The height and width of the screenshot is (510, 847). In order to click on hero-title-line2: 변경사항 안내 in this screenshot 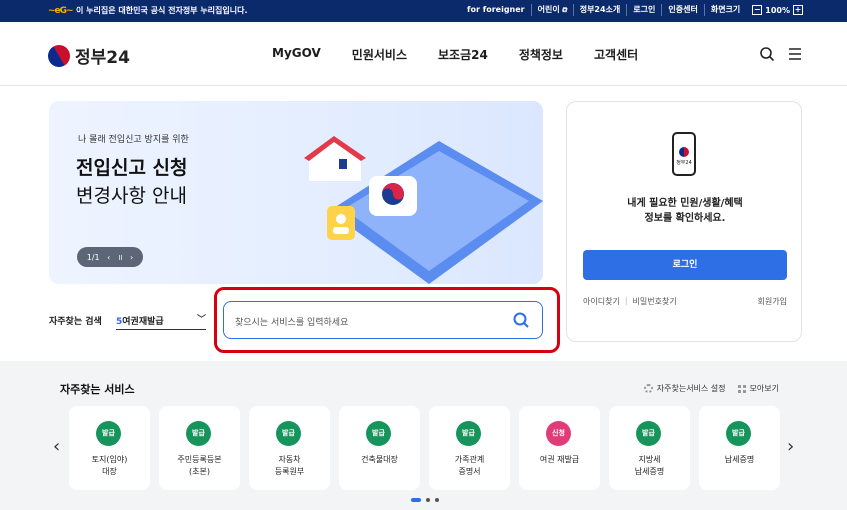, I will do `click(131, 196)`.